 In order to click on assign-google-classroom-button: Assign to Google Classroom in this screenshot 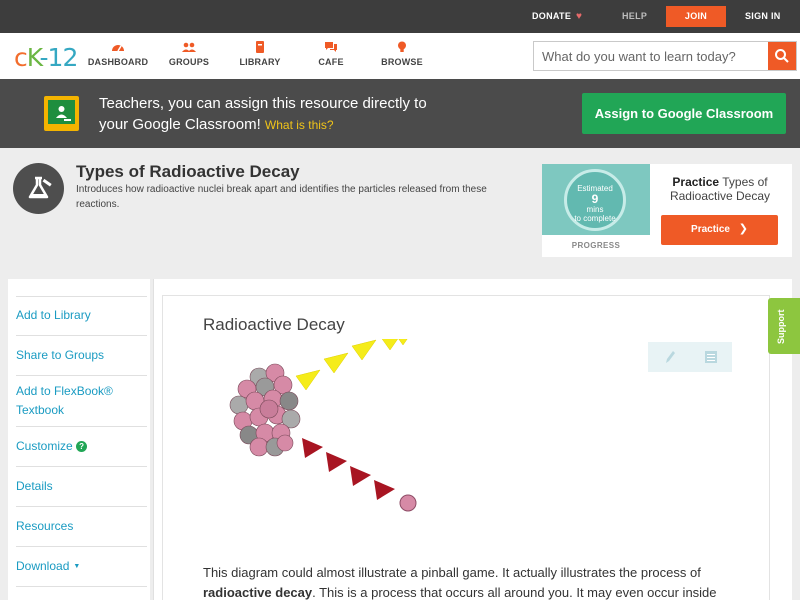, I will do `click(684, 113)`.